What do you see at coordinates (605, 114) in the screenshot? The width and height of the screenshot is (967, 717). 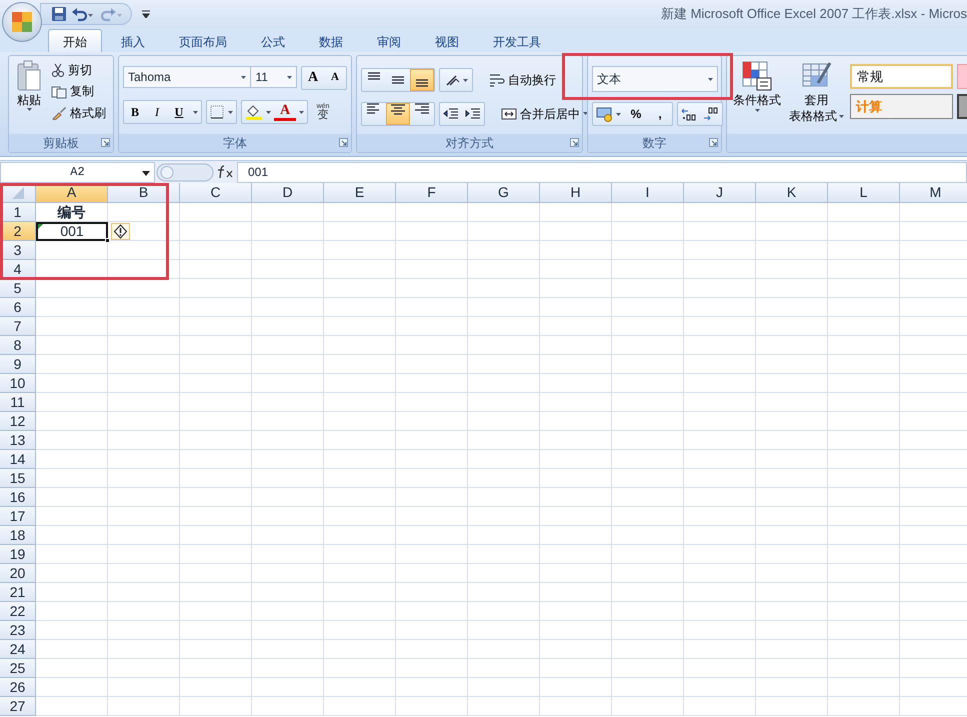 I see `money-icon` at bounding box center [605, 114].